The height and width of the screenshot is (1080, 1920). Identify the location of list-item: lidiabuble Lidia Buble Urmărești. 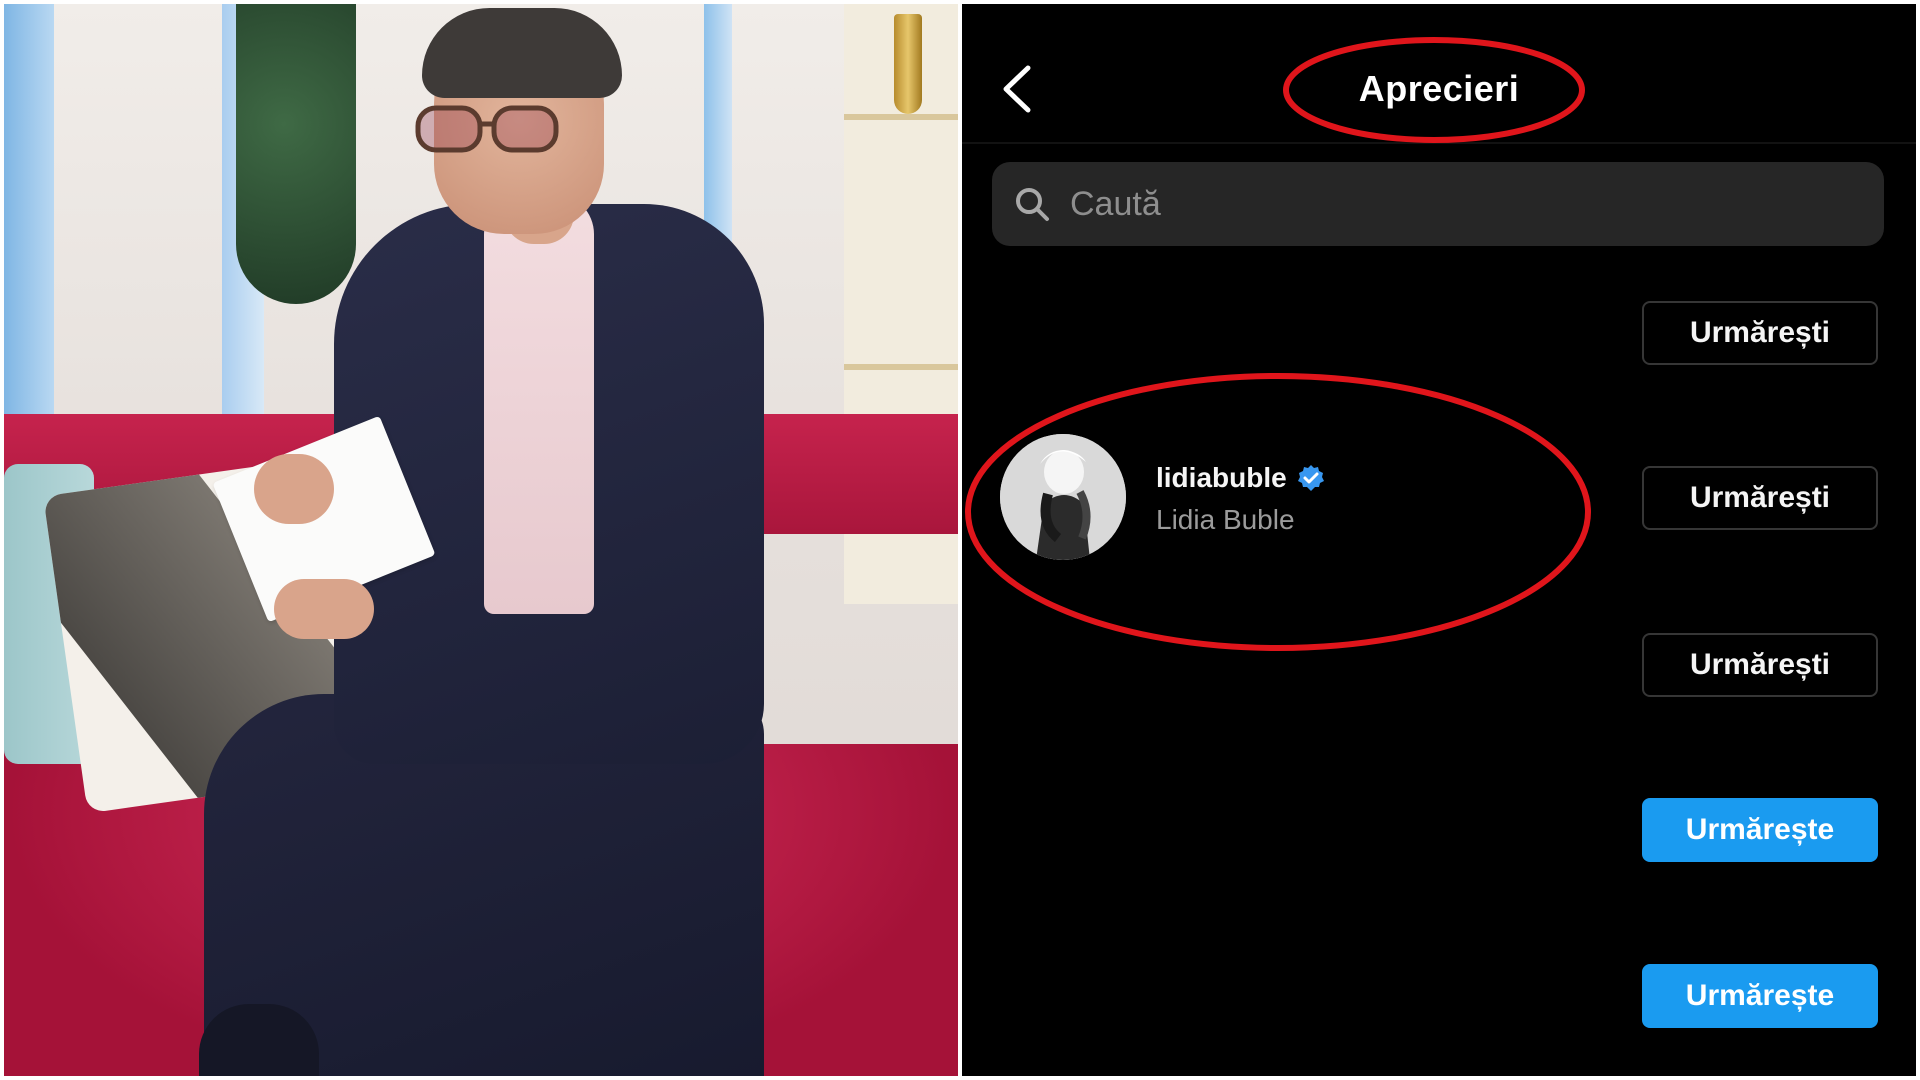
(1439, 499).